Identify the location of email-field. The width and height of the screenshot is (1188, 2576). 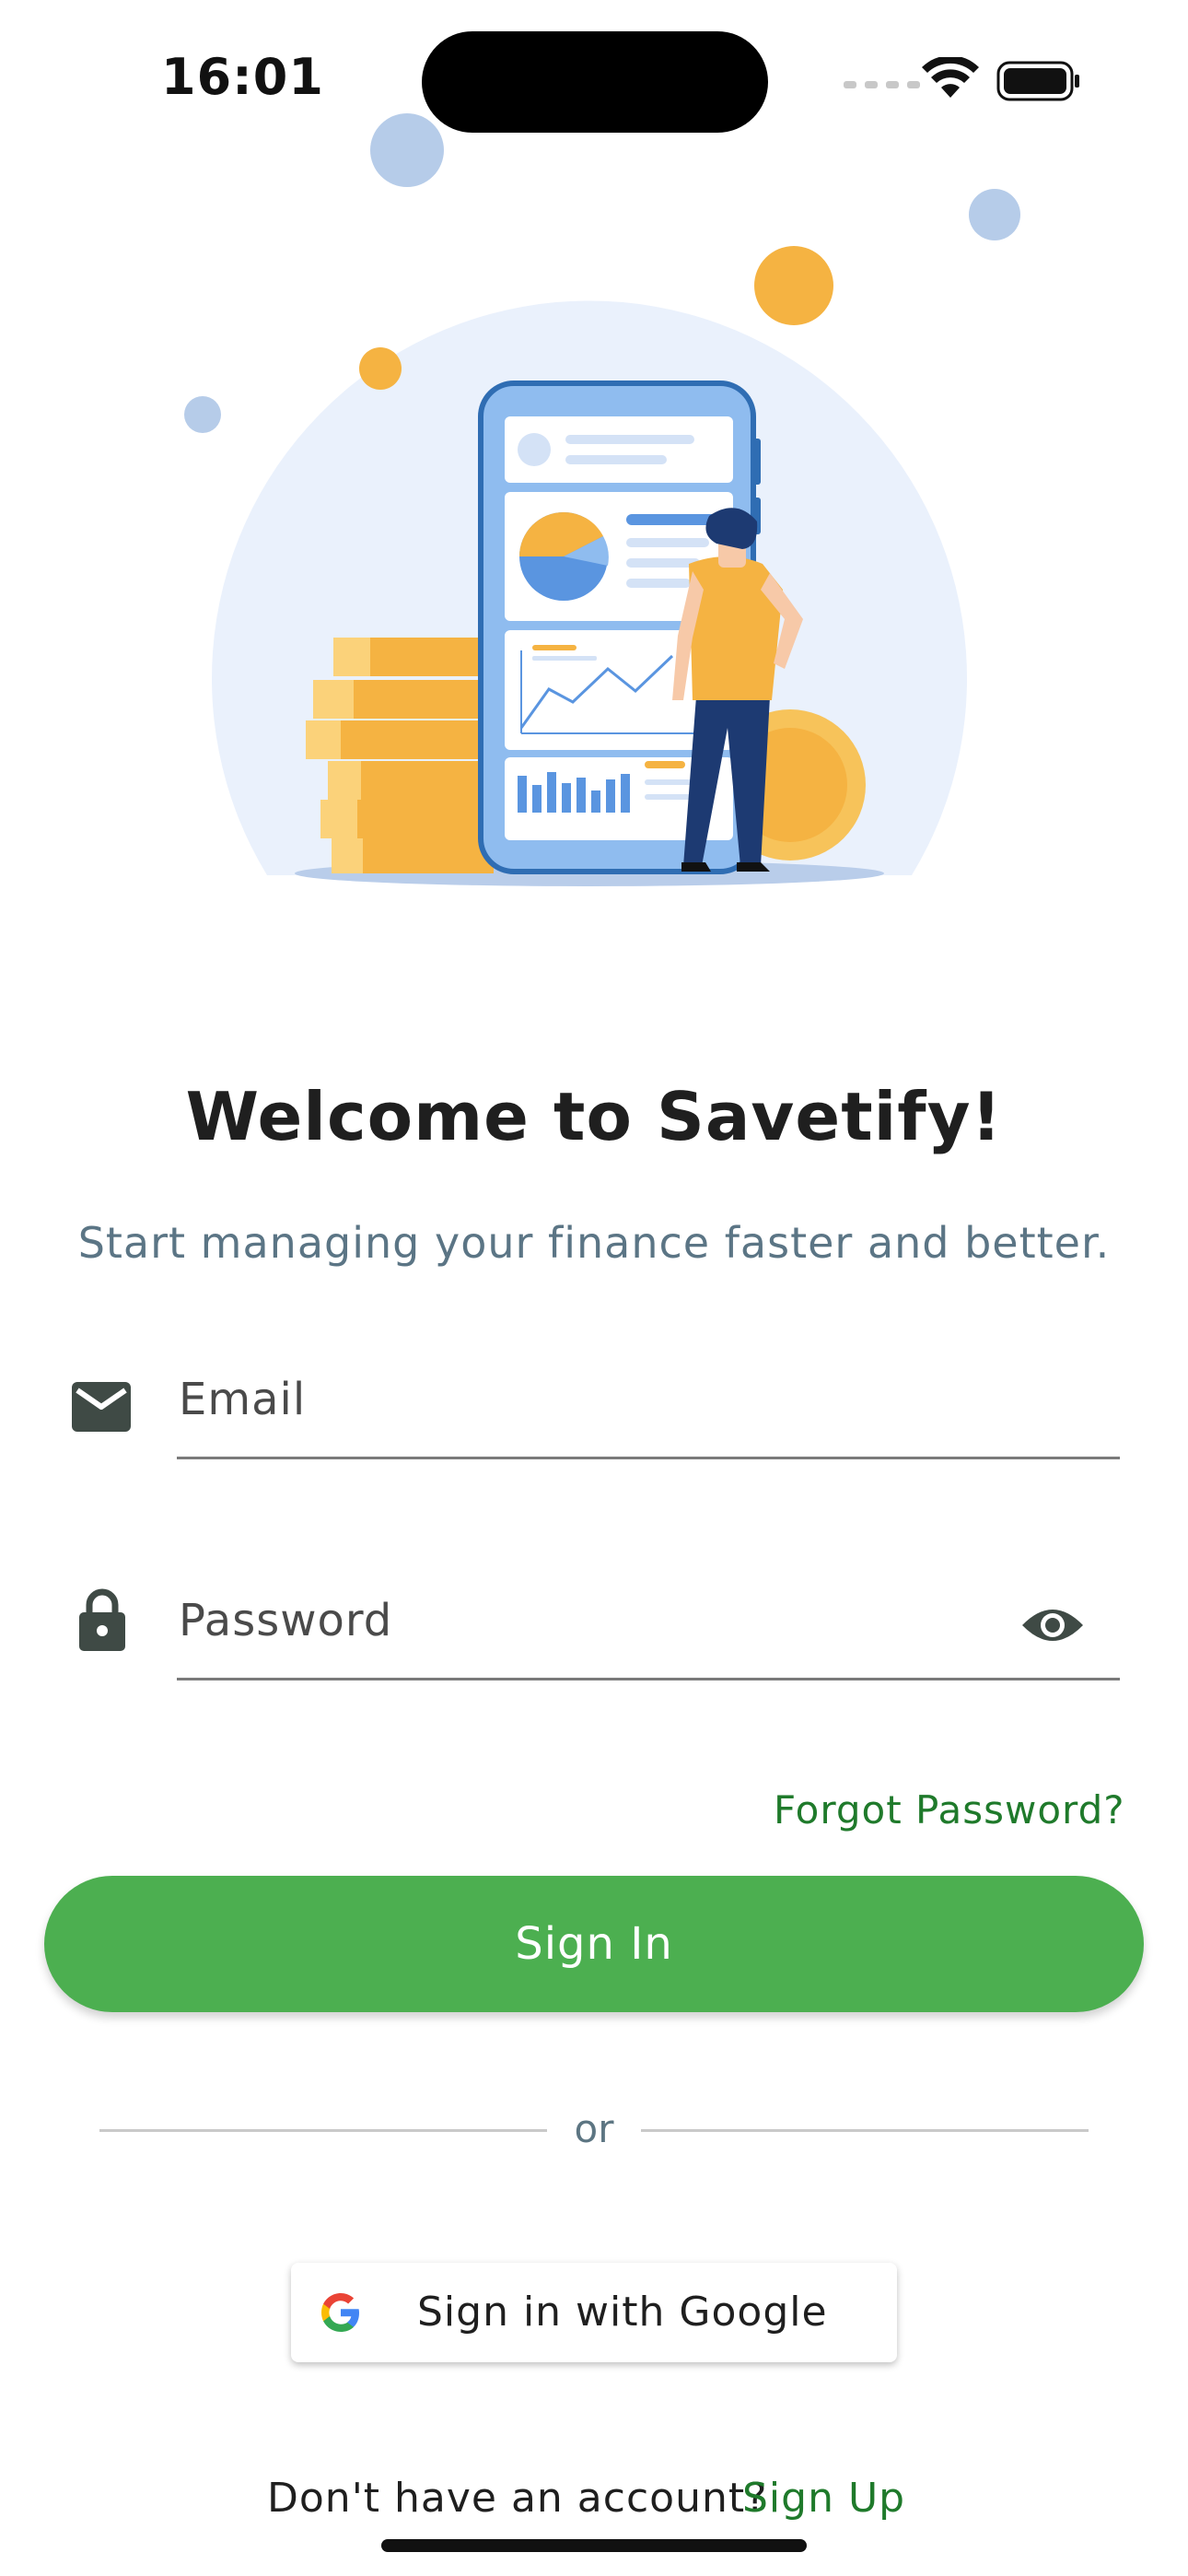
(648, 1408).